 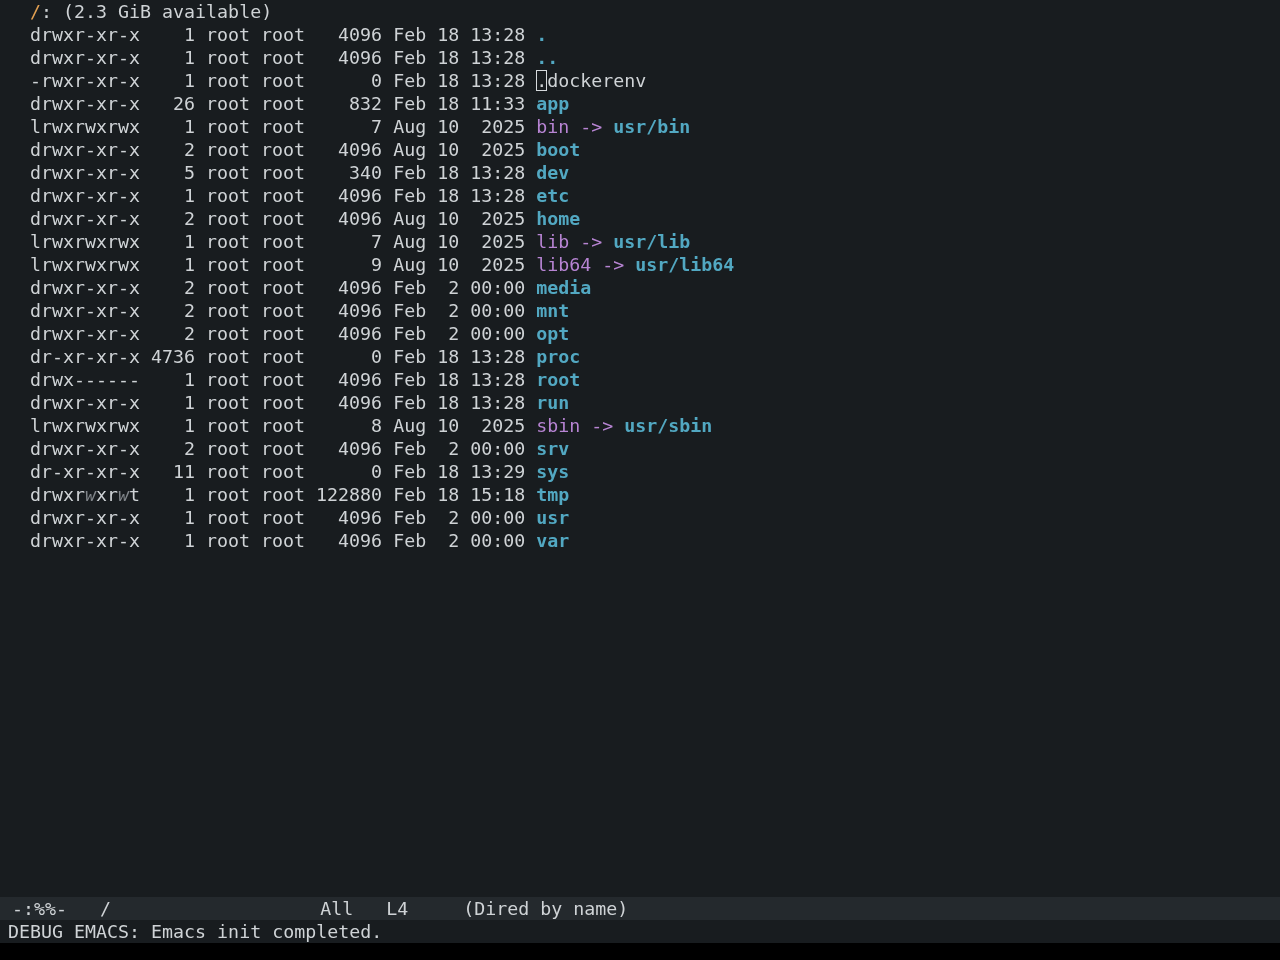 I want to click on file-name: boot, so click(x=558, y=149).